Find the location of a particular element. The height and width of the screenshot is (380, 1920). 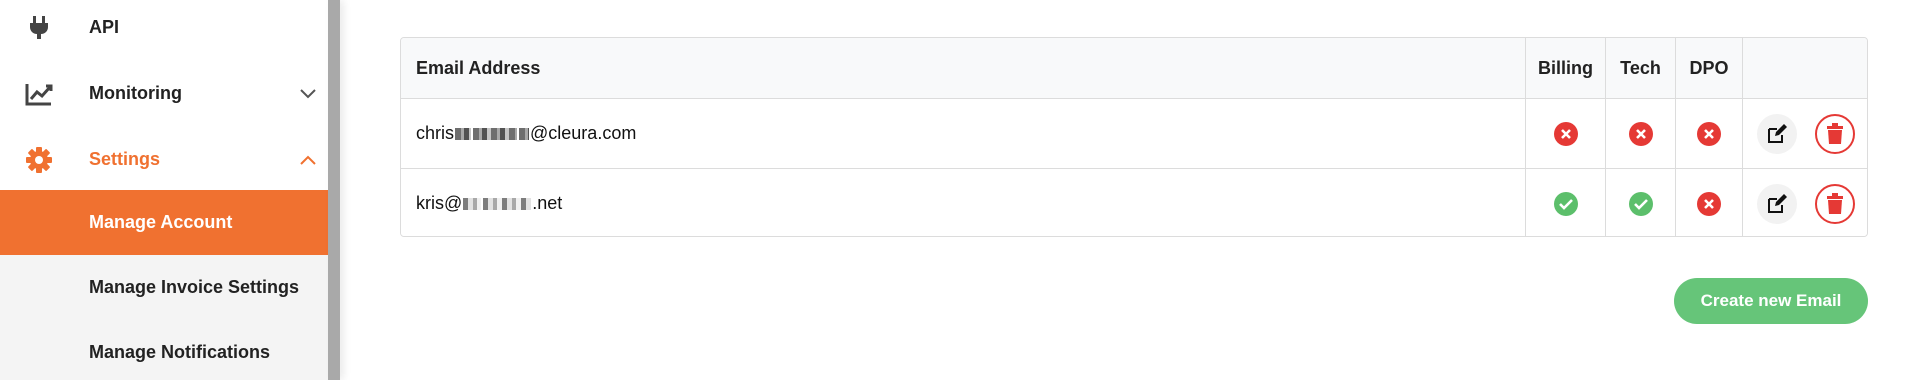

sidebar-subitem-manage-notifications: Manage Notifications is located at coordinates (164, 350).